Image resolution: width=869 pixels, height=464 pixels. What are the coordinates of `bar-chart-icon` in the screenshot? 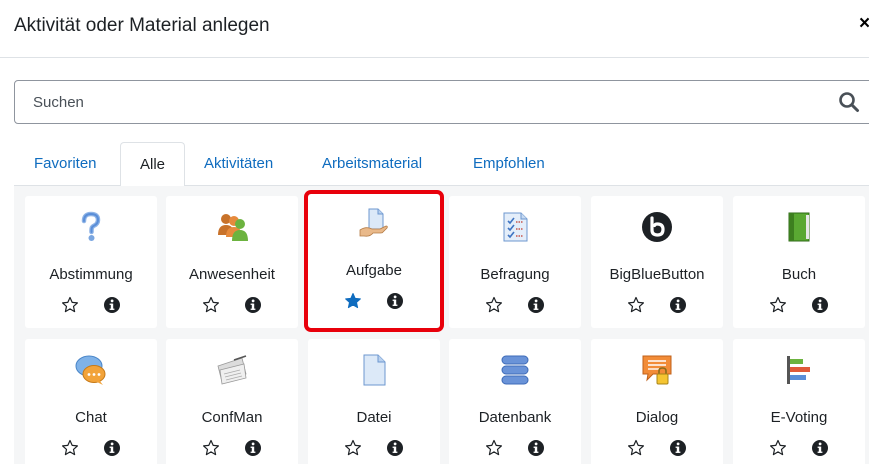 It's located at (798, 370).